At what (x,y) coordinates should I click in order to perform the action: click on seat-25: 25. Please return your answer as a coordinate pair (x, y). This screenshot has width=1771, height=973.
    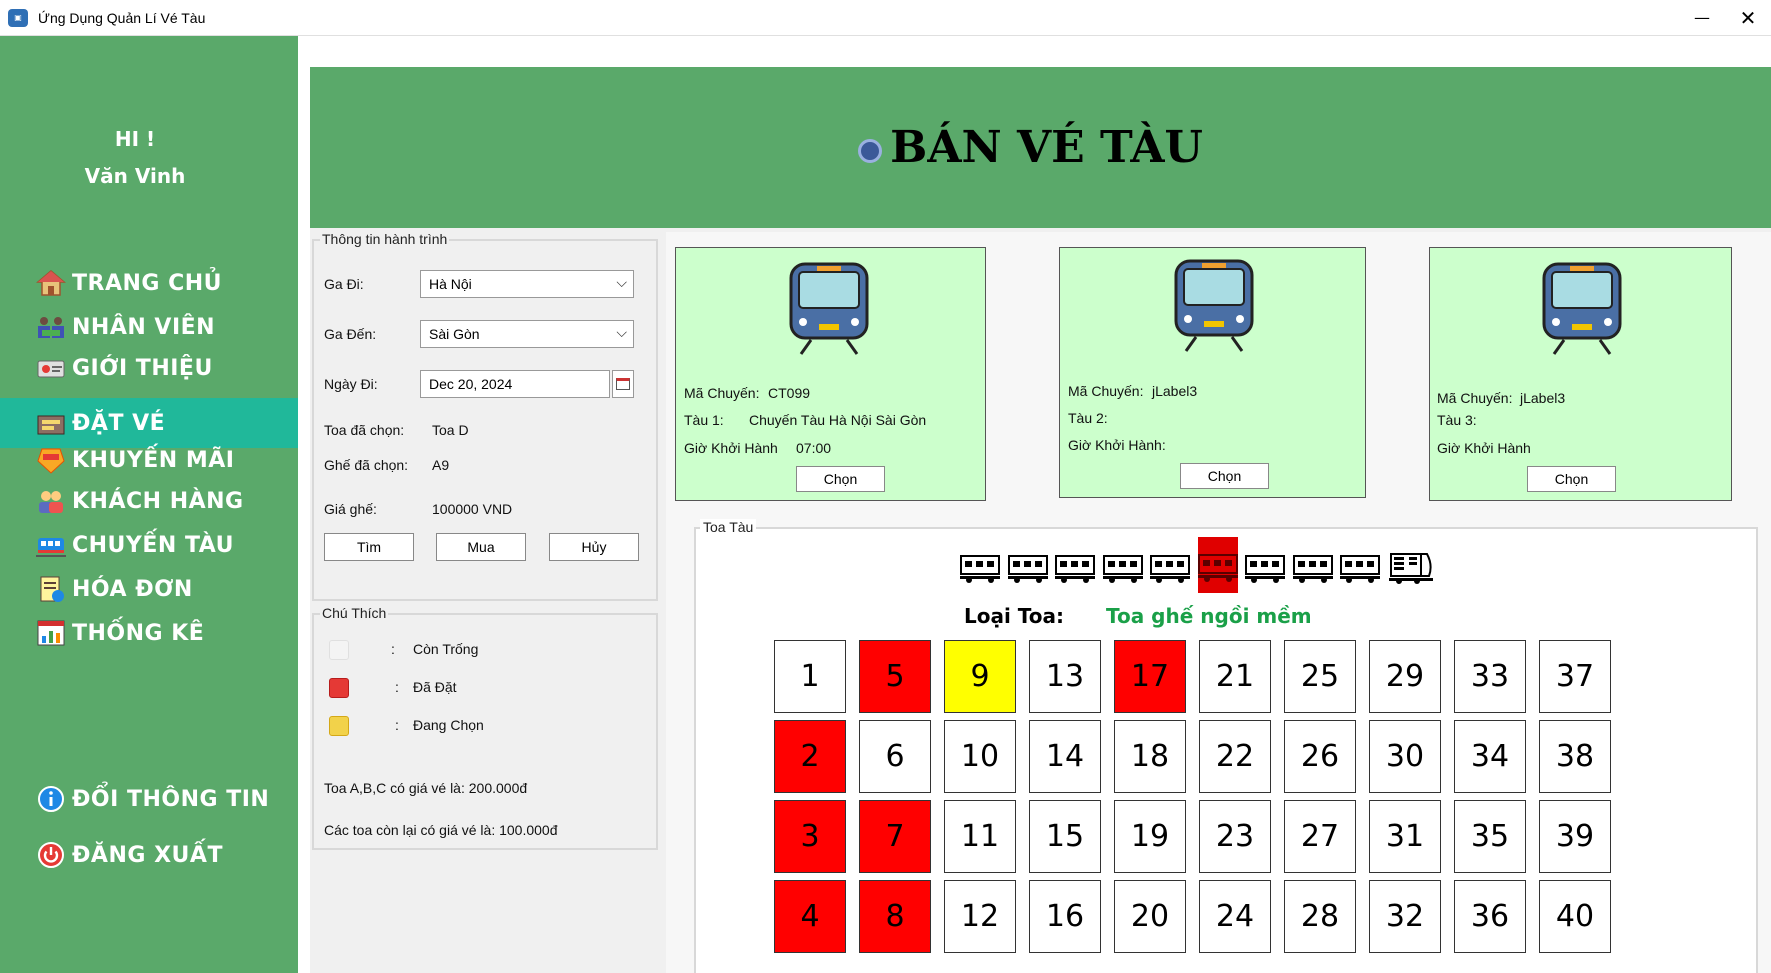
    Looking at the image, I should click on (1320, 676).